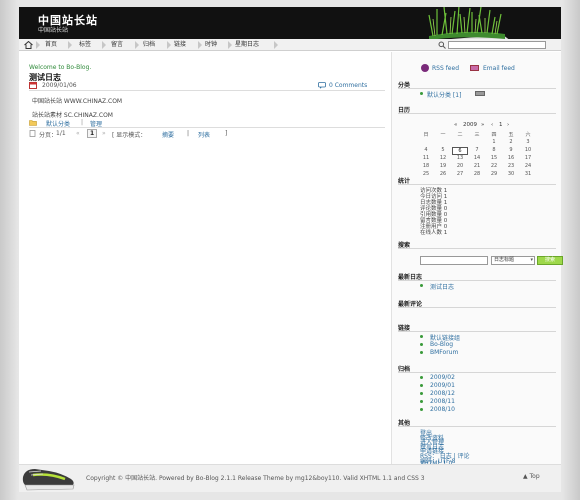 This screenshot has height=500, width=580. Describe the element at coordinates (204, 134) in the screenshot. I see `mode-list-link: 列表` at that location.